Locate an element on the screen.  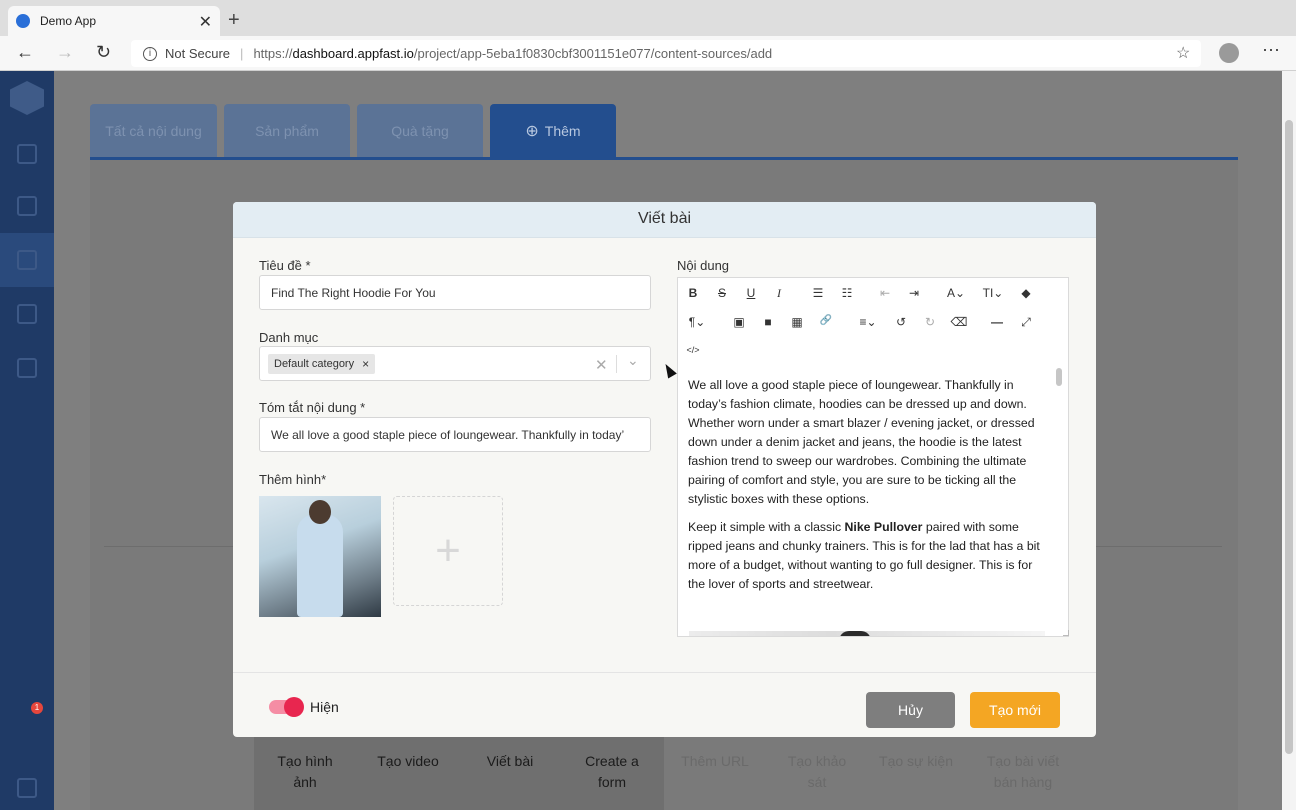
sidebar is located at coordinates (27, 440).